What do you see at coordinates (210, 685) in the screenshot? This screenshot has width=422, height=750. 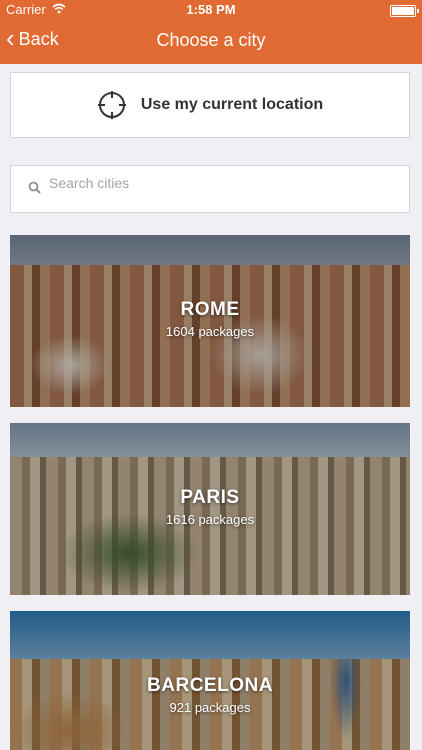 I see `city-name: BARCELONA` at bounding box center [210, 685].